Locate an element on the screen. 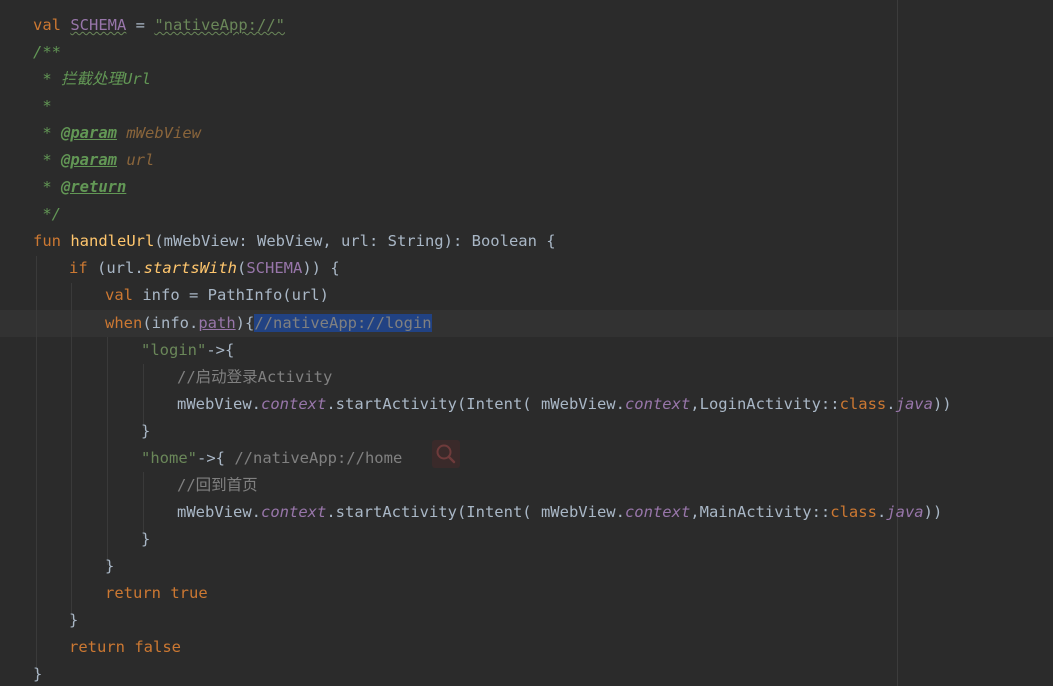 This screenshot has height=686, width=1053. code-line-14: //启动登录Activity is located at coordinates (254, 377).